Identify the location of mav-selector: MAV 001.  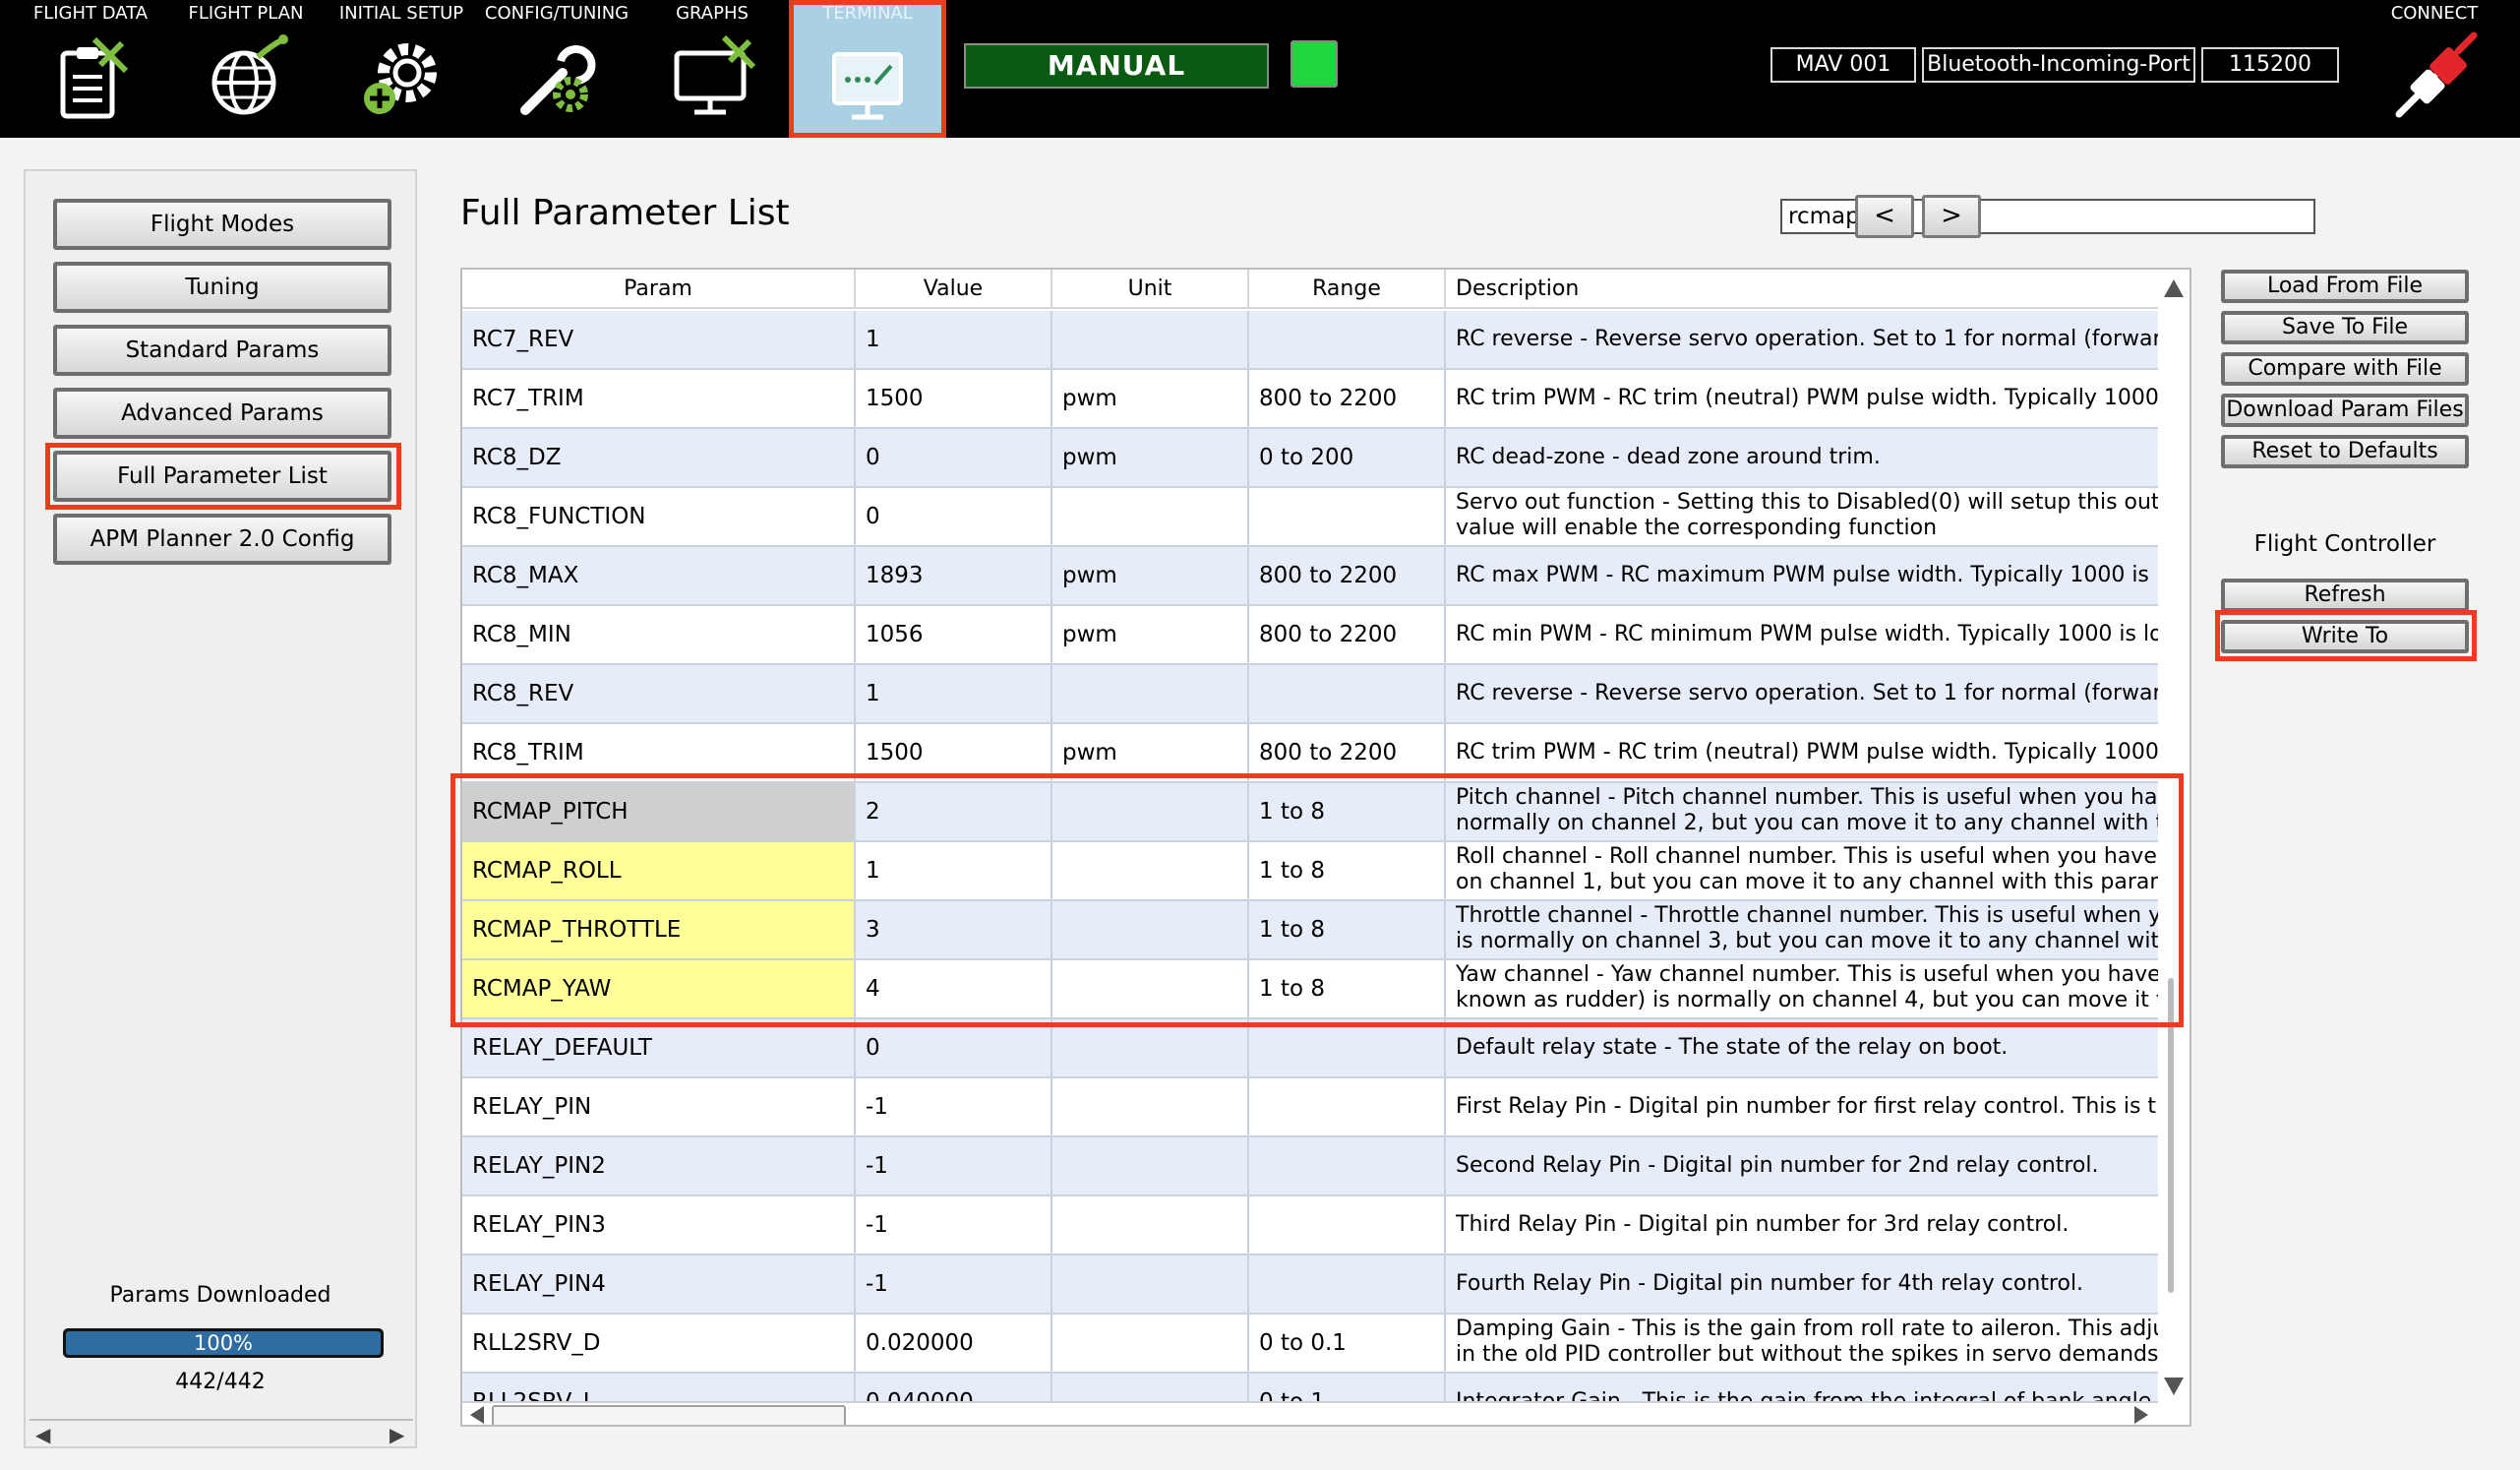
(1843, 65).